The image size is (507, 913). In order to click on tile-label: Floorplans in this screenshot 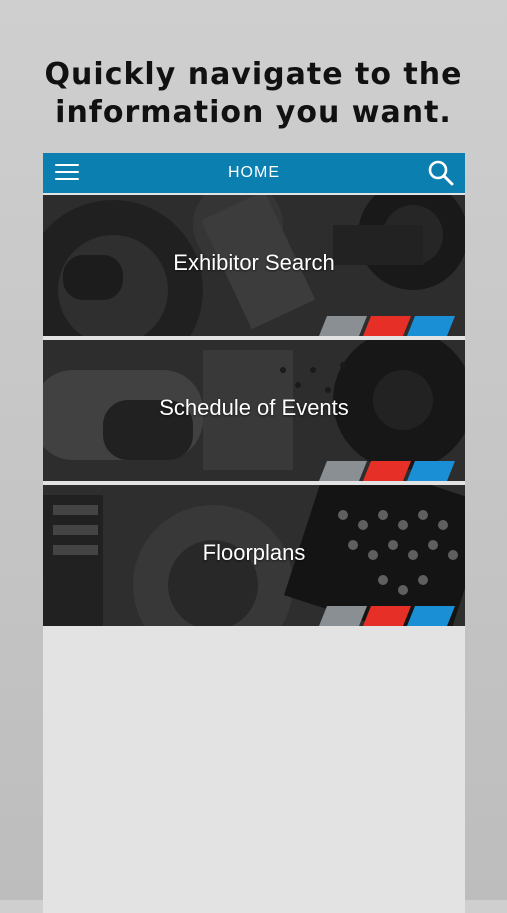, I will do `click(254, 552)`.